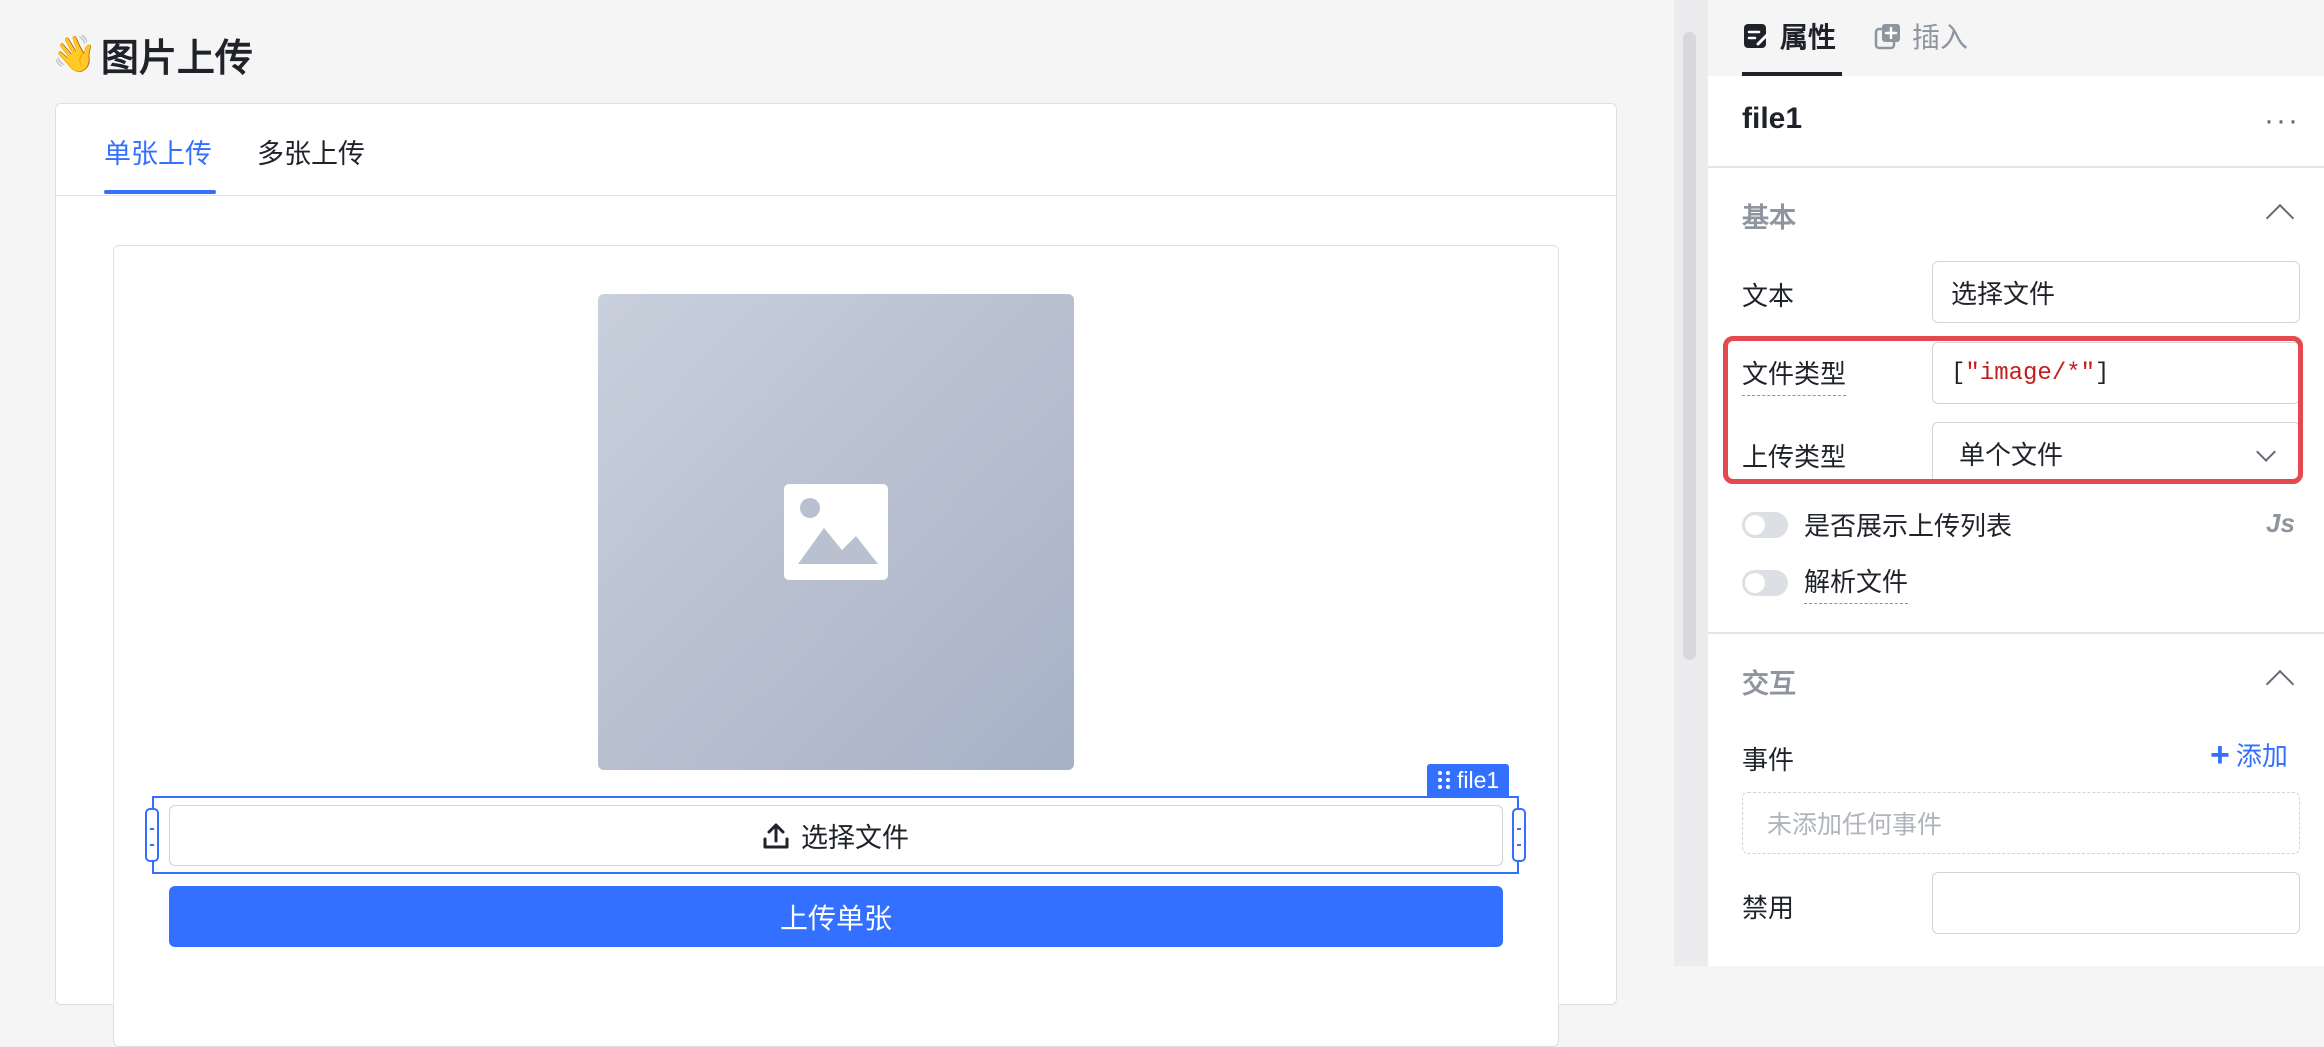 This screenshot has width=2324, height=1047. What do you see at coordinates (1519, 835) in the screenshot?
I see `resize-handle-right` at bounding box center [1519, 835].